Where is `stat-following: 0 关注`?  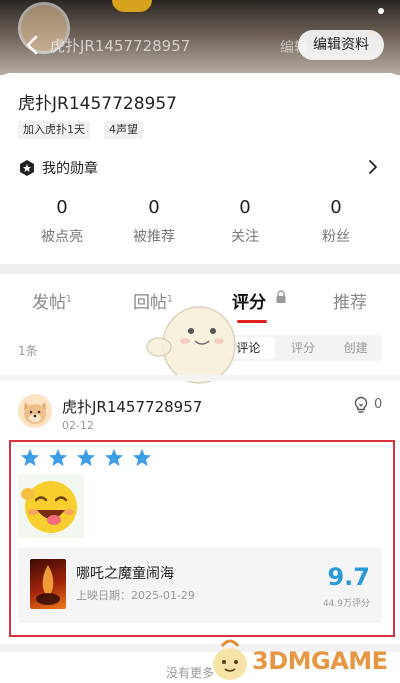
stat-following: 0 关注 is located at coordinates (245, 221).